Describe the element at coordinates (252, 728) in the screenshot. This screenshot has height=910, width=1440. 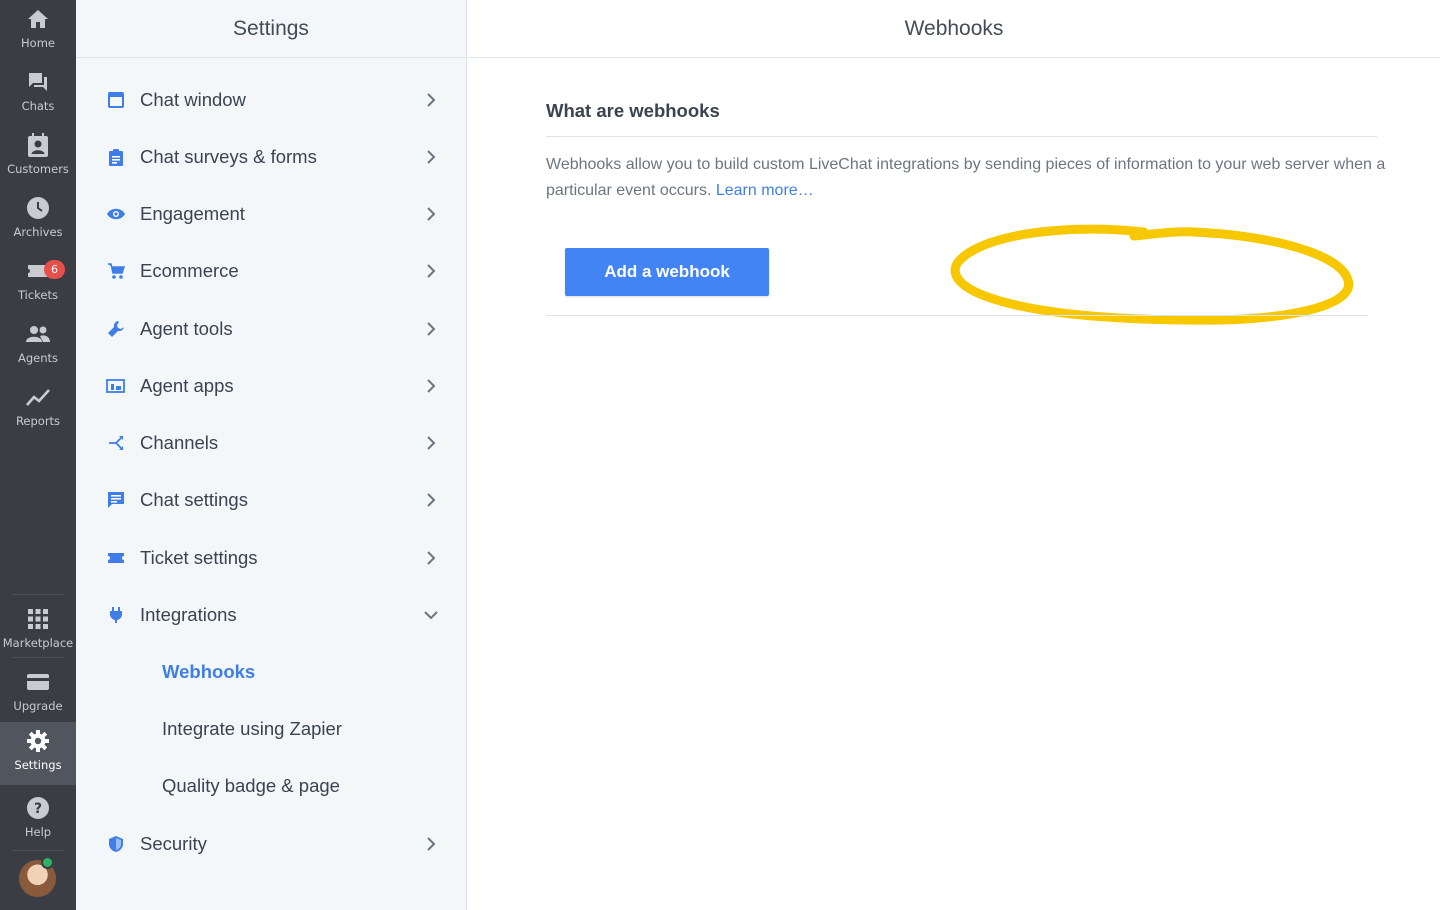
I see `sidebar-subitem-zapier: Integrate using Zapier` at that location.